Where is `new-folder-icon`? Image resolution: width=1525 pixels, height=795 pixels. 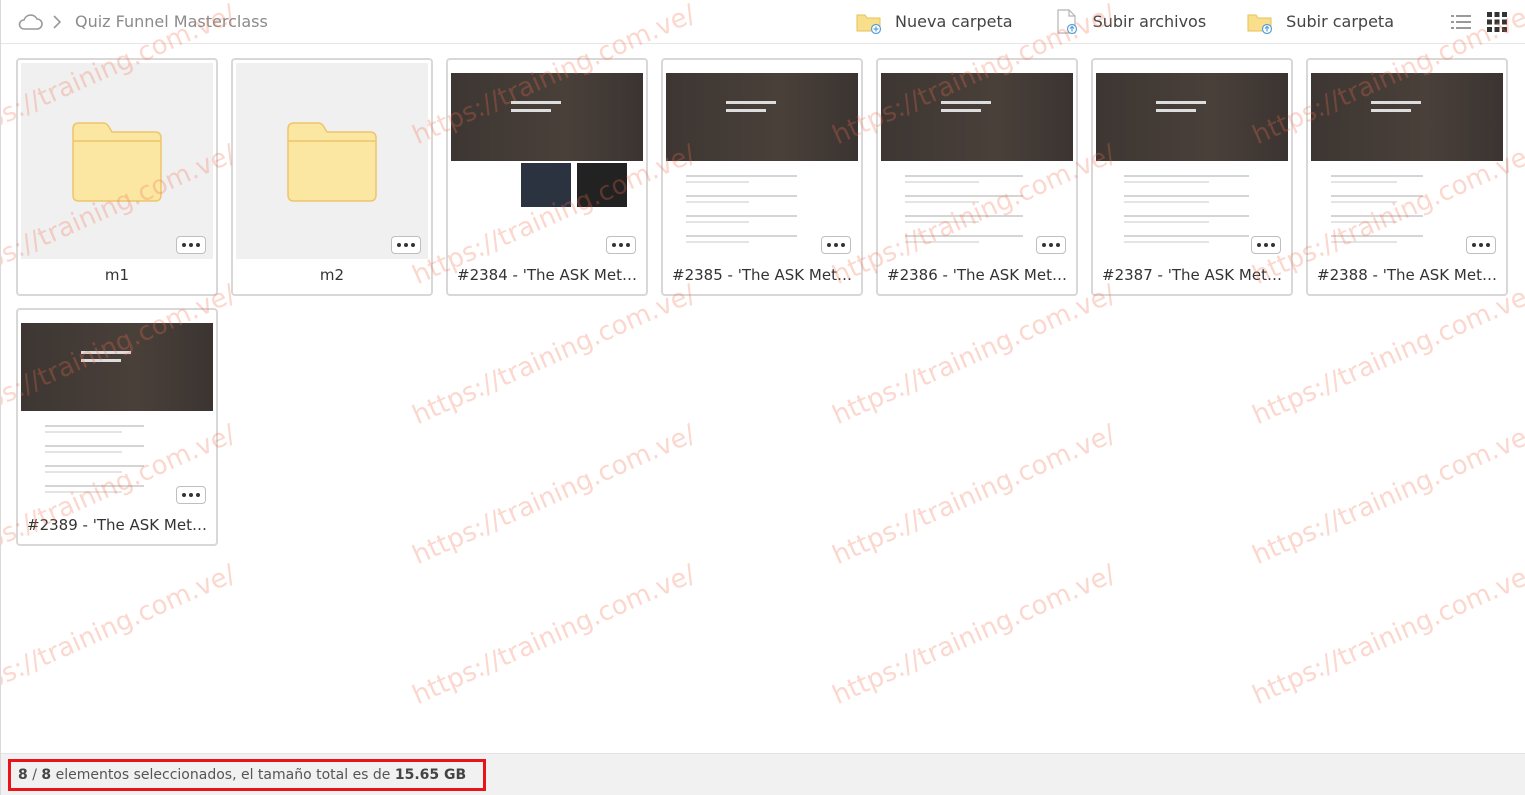 new-folder-icon is located at coordinates (869, 22).